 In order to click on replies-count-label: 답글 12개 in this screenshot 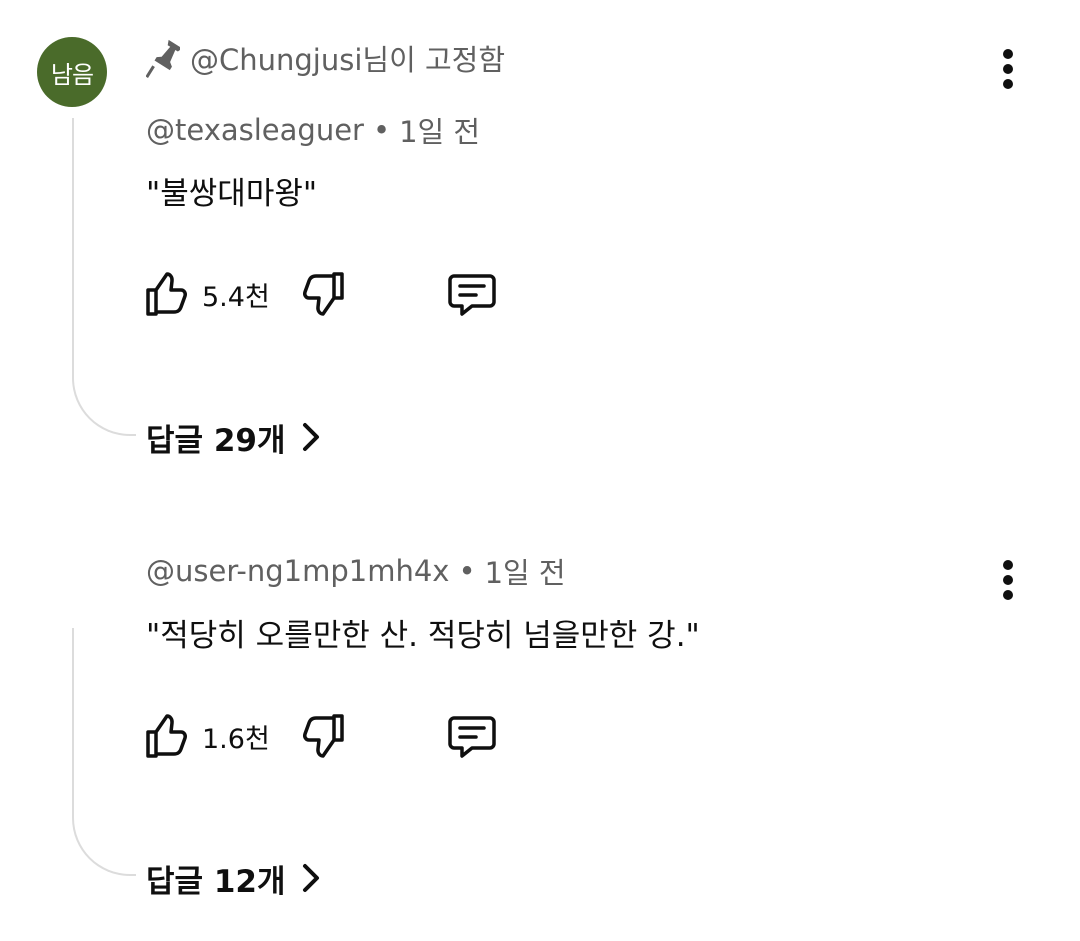, I will do `click(216, 881)`.